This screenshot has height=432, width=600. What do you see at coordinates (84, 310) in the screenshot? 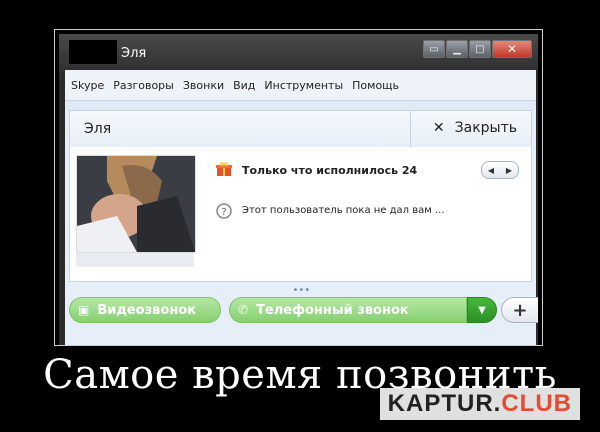
I see `video-camera-icon: ▣` at bounding box center [84, 310].